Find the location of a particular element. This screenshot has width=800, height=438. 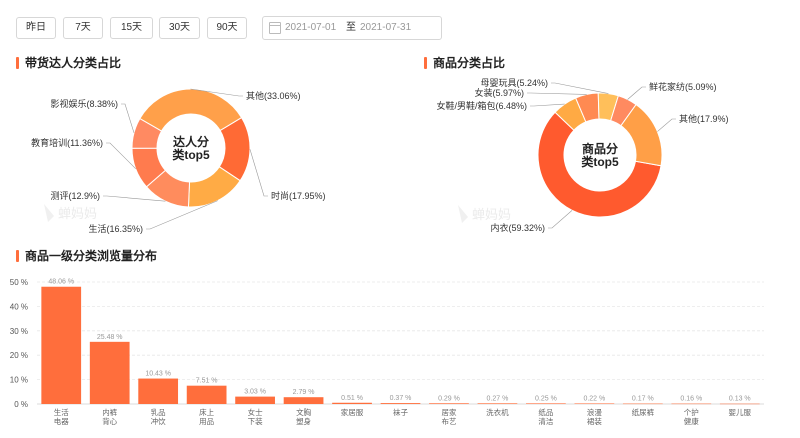

product-slice-label: 女鞋/男鞋/箱包(6.48%) is located at coordinates (481, 105).